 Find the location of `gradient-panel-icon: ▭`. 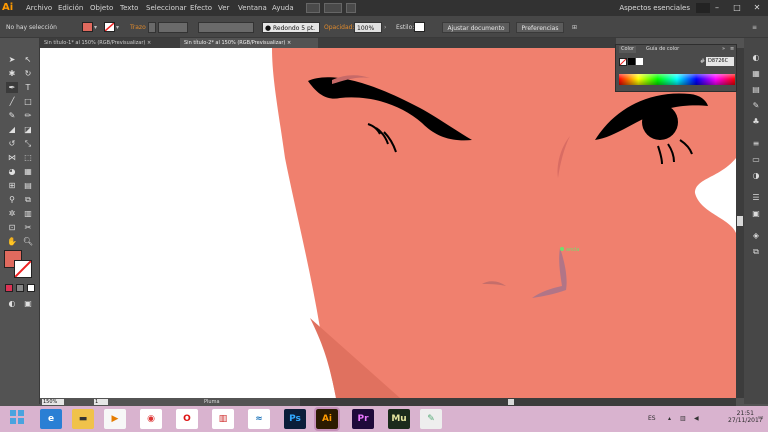

gradient-panel-icon: ▭ is located at coordinates (756, 159).